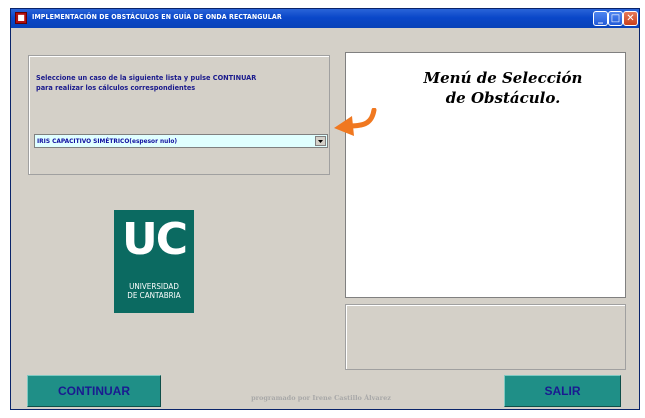 This screenshot has width=645, height=418. Describe the element at coordinates (21, 18) in the screenshot. I see `matlab-app-icon: ■` at that location.